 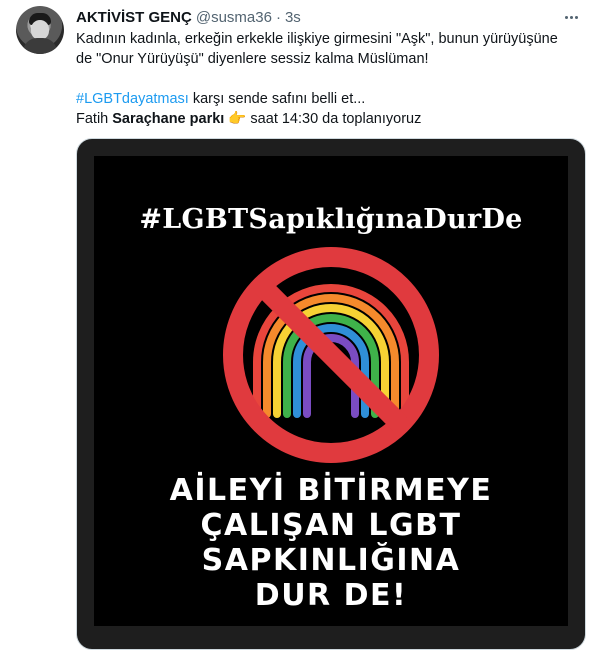 I want to click on tweet-header: AKTİVİST GENÇ @susma36 · 3s, so click(x=188, y=17).